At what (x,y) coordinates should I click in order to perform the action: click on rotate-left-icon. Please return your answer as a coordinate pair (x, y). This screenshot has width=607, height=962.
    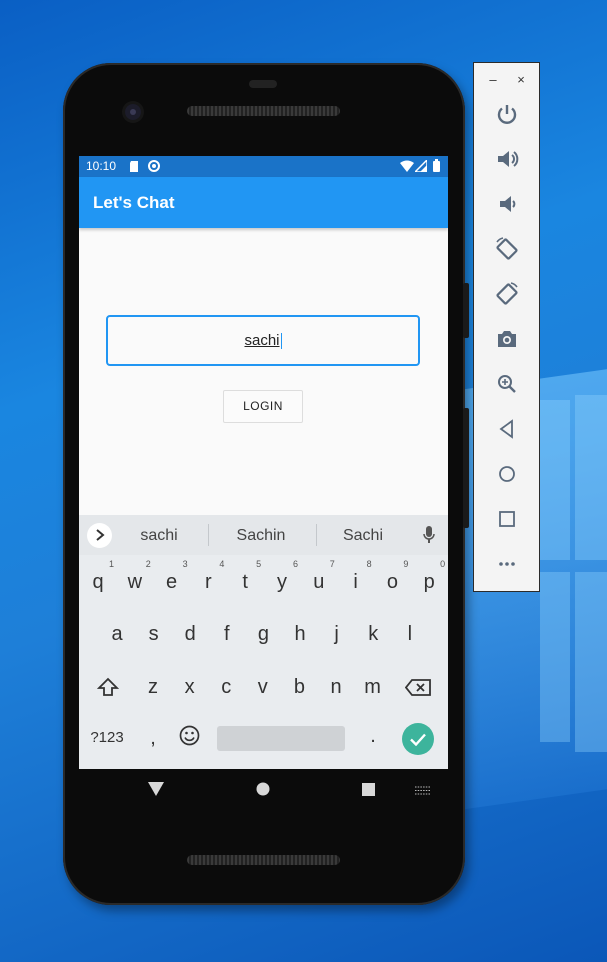
    Looking at the image, I should click on (507, 249).